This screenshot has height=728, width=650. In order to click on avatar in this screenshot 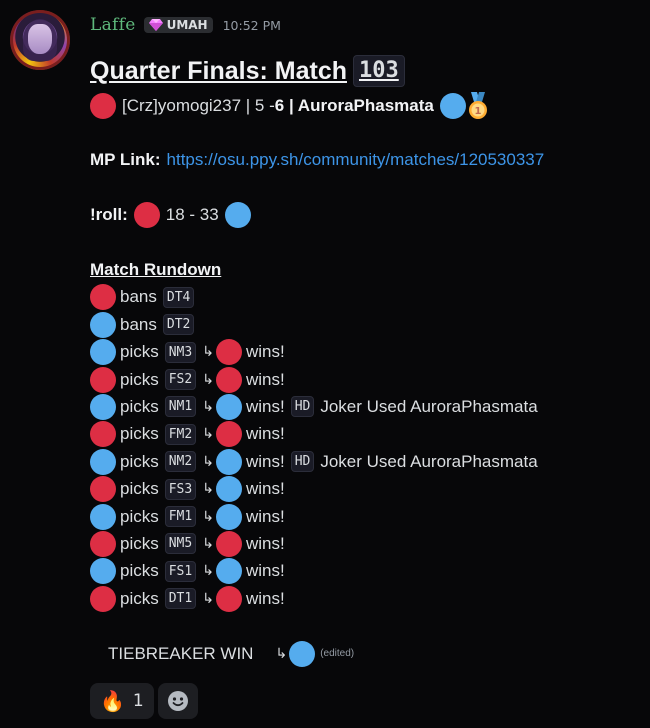, I will do `click(40, 40)`.